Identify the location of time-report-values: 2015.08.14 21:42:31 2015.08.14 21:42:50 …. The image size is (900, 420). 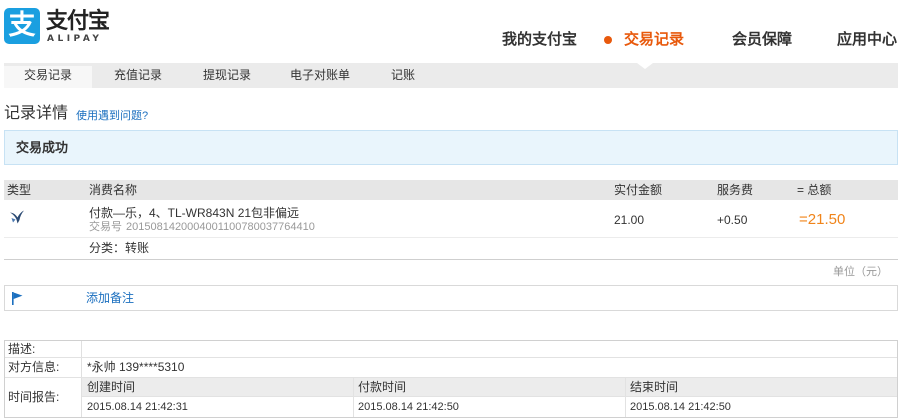
(489, 407).